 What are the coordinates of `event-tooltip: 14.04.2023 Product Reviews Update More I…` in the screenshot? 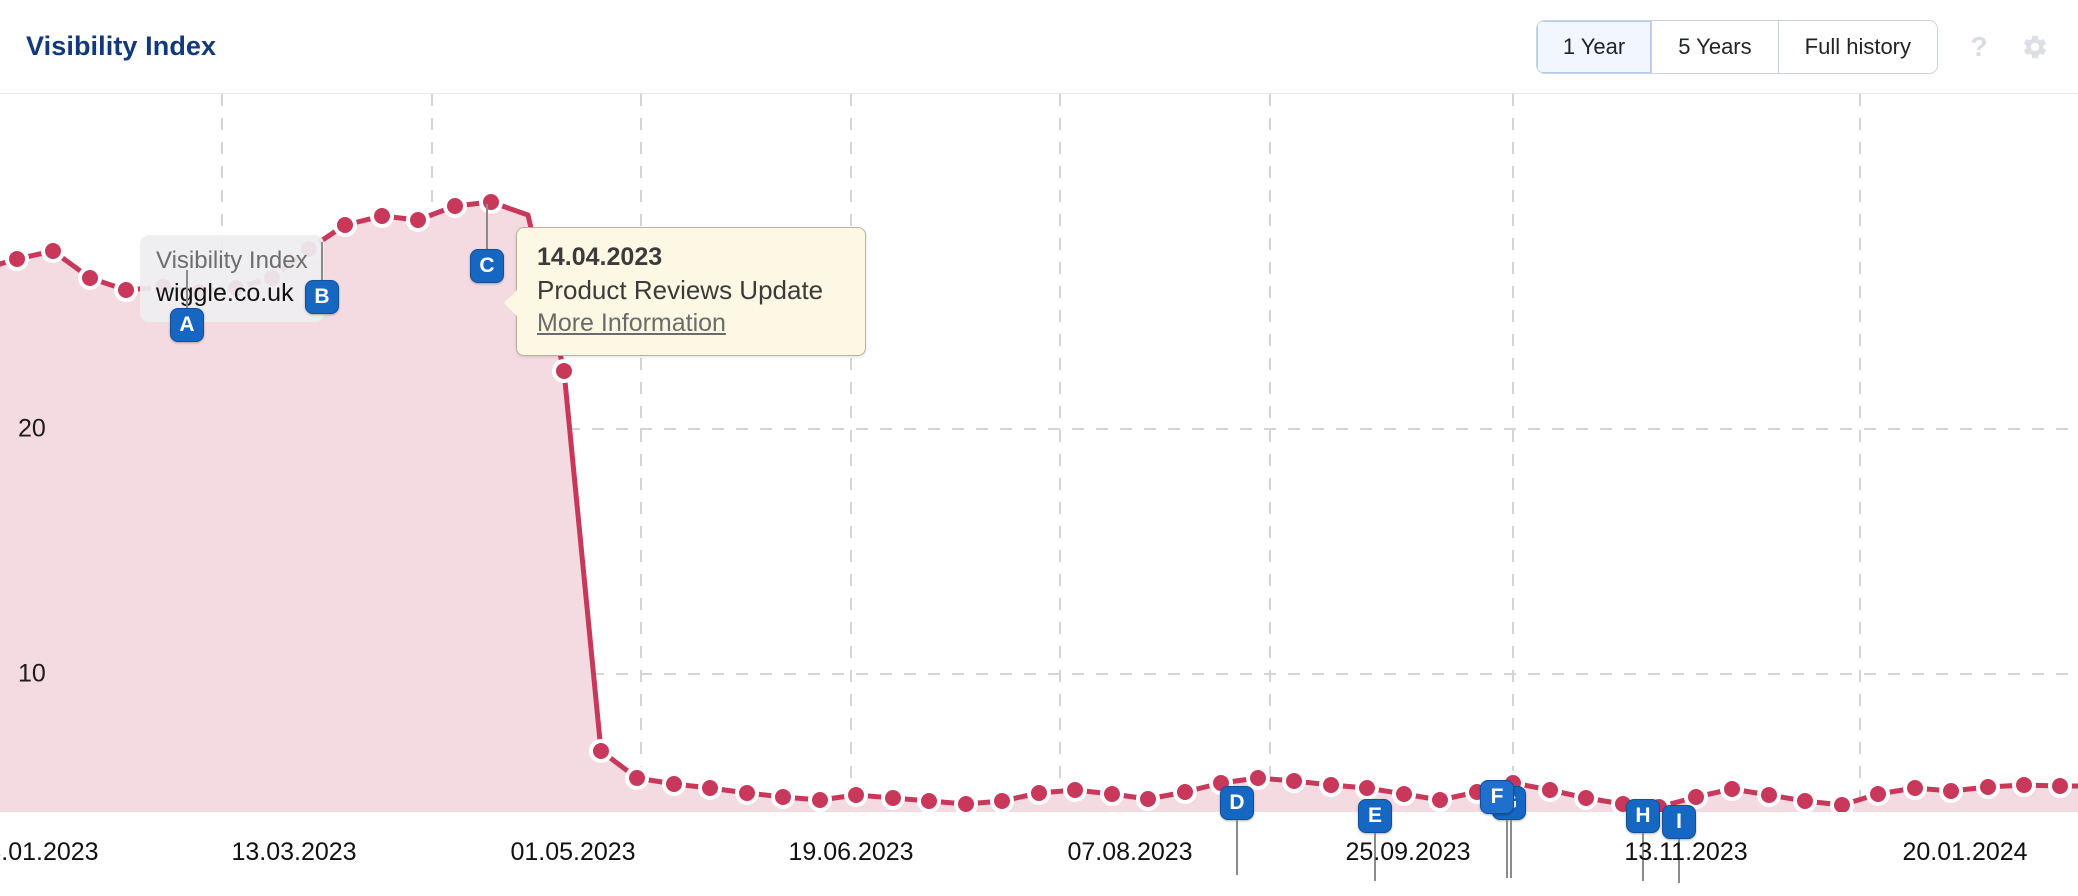 It's located at (684, 291).